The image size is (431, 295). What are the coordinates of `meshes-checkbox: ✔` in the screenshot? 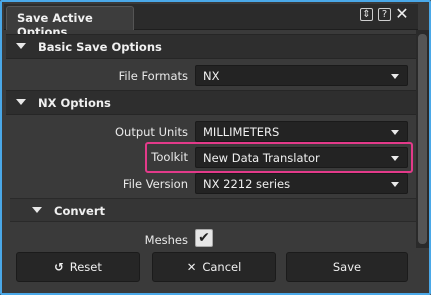 It's located at (204, 238).